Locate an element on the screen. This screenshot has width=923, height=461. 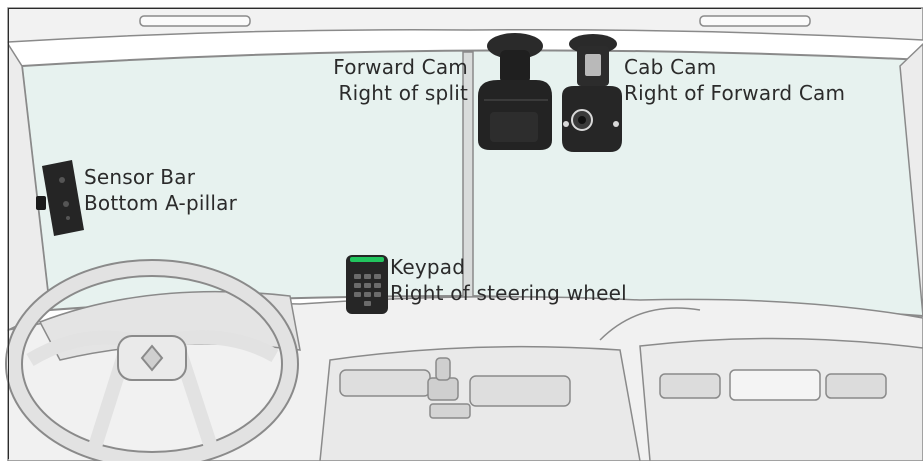
cab-frame is located at coordinates (465, 25).